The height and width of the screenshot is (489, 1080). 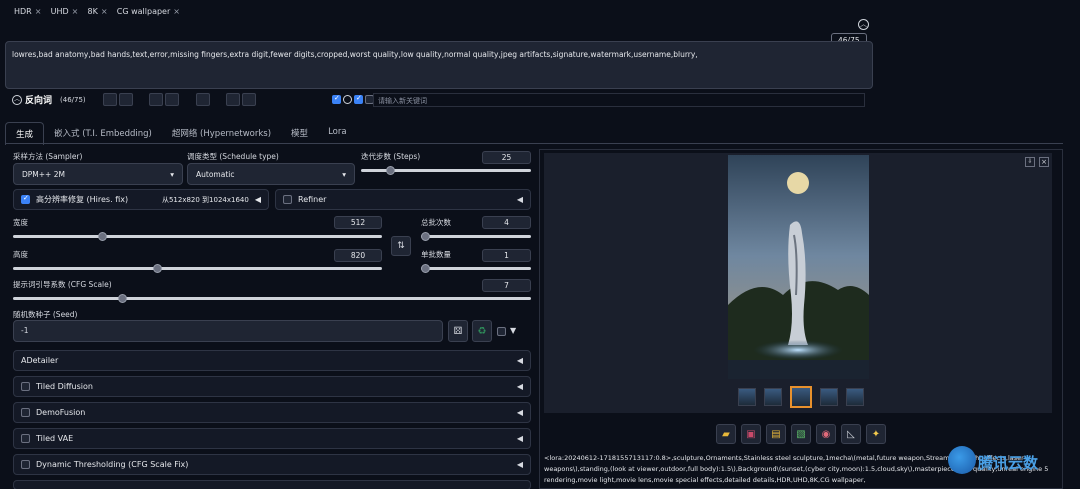 What do you see at coordinates (98, 11) in the screenshot?
I see `tag-chip: 8K ×` at bounding box center [98, 11].